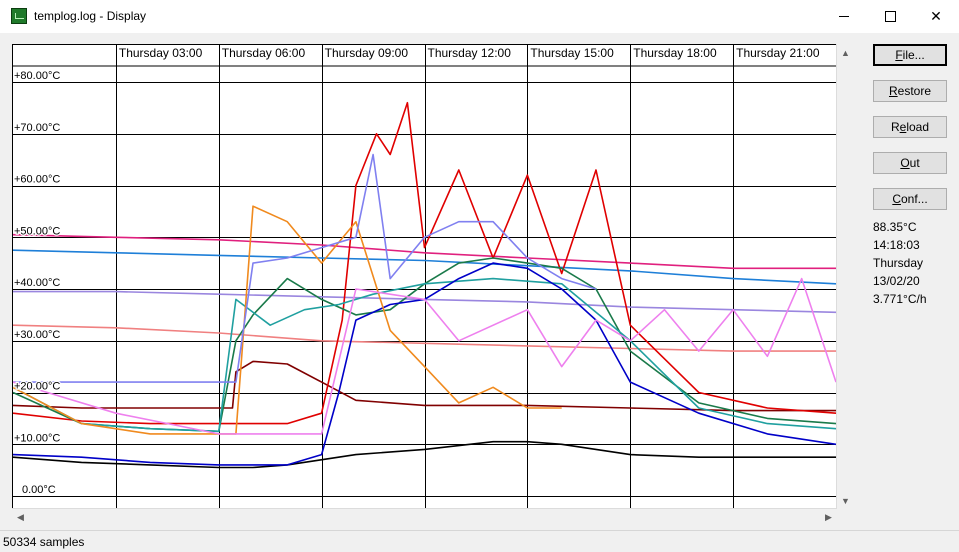  I want to click on y-tick-label: +70.00°C, so click(37, 128).